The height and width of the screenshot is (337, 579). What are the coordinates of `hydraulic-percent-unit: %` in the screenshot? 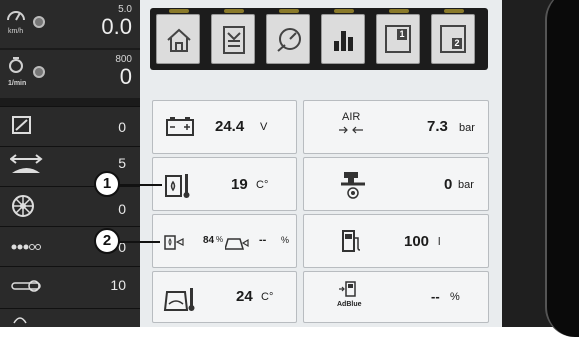 It's located at (220, 239).